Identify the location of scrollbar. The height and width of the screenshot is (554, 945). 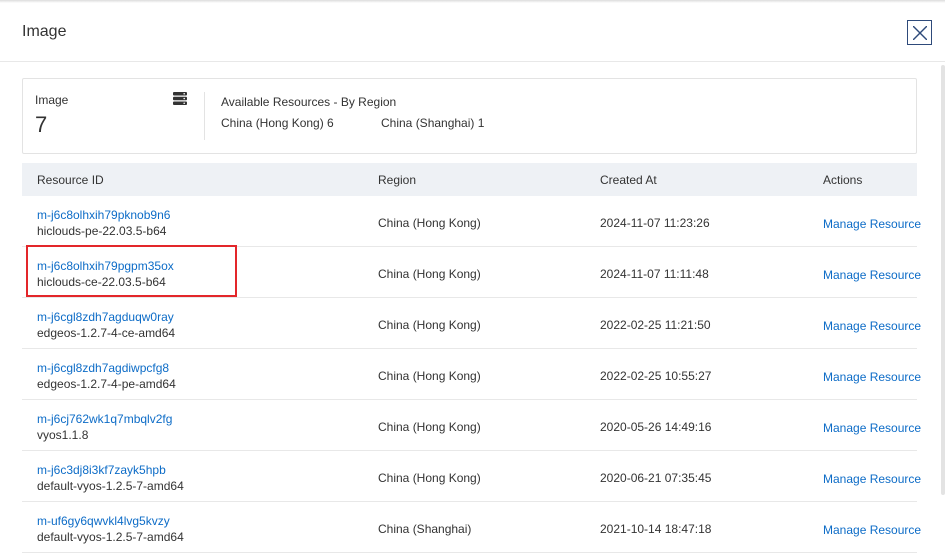
(943, 280).